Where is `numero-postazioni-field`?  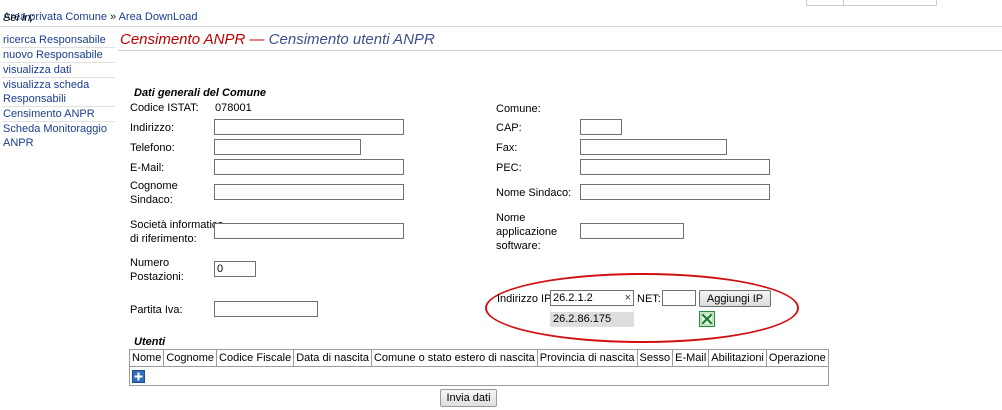 numero-postazioni-field is located at coordinates (235, 269).